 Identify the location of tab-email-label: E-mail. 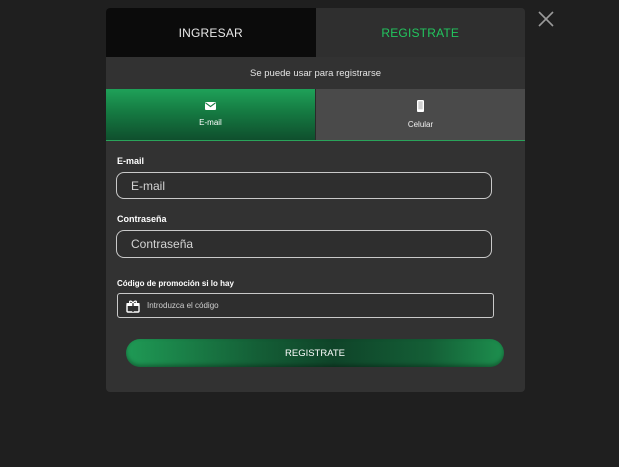
(210, 122).